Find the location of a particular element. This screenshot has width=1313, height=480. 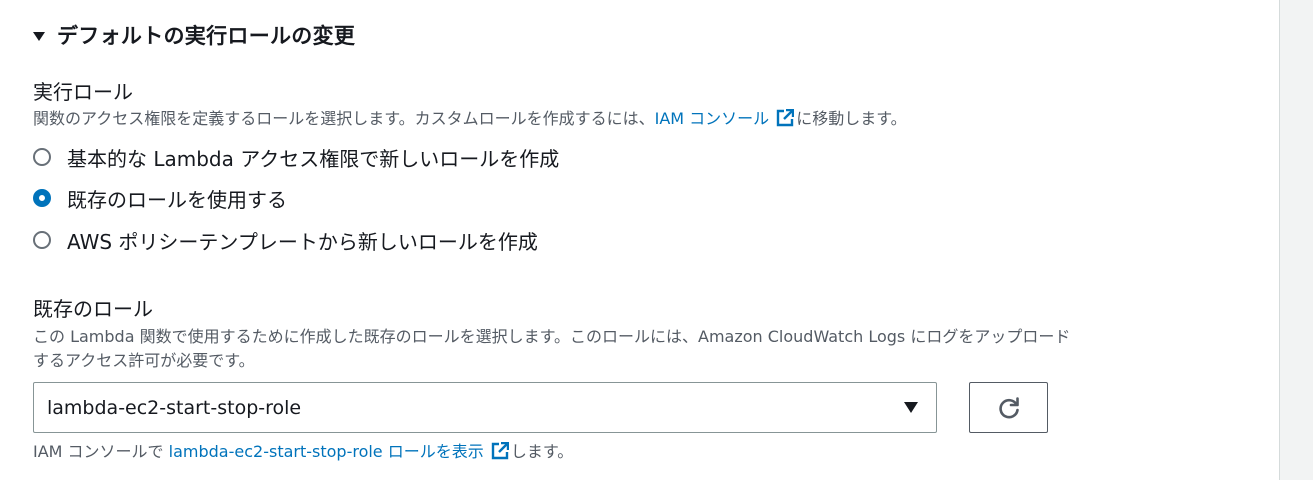

execution-role-description-suffix: に移動します。 is located at coordinates (851, 118).